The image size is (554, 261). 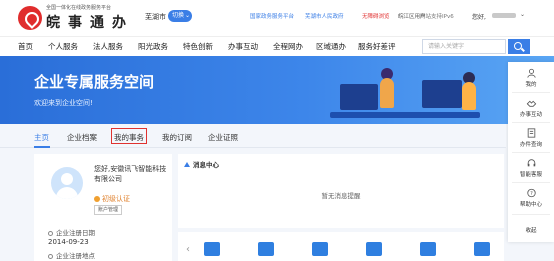 I want to click on registration-location-label-text: 企业注册地点, so click(x=75, y=256).